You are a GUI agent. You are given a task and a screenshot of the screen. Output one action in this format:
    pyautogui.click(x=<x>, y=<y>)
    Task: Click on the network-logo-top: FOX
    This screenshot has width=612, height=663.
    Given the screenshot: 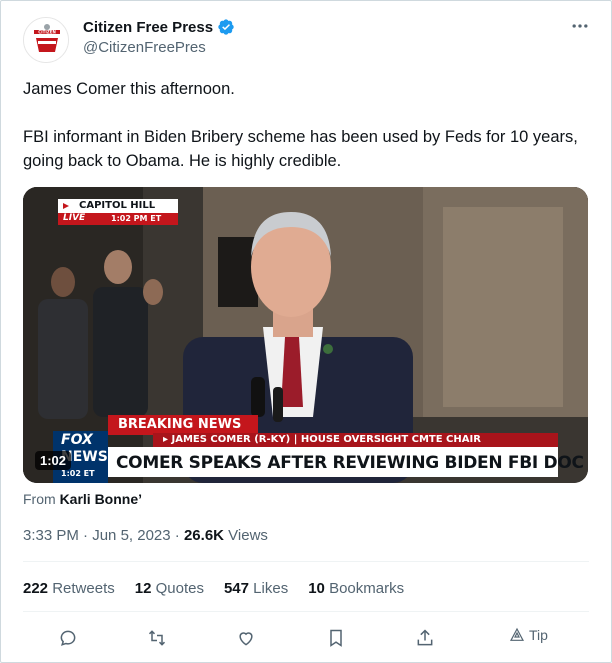 What is the action you would take?
    pyautogui.click(x=77, y=440)
    